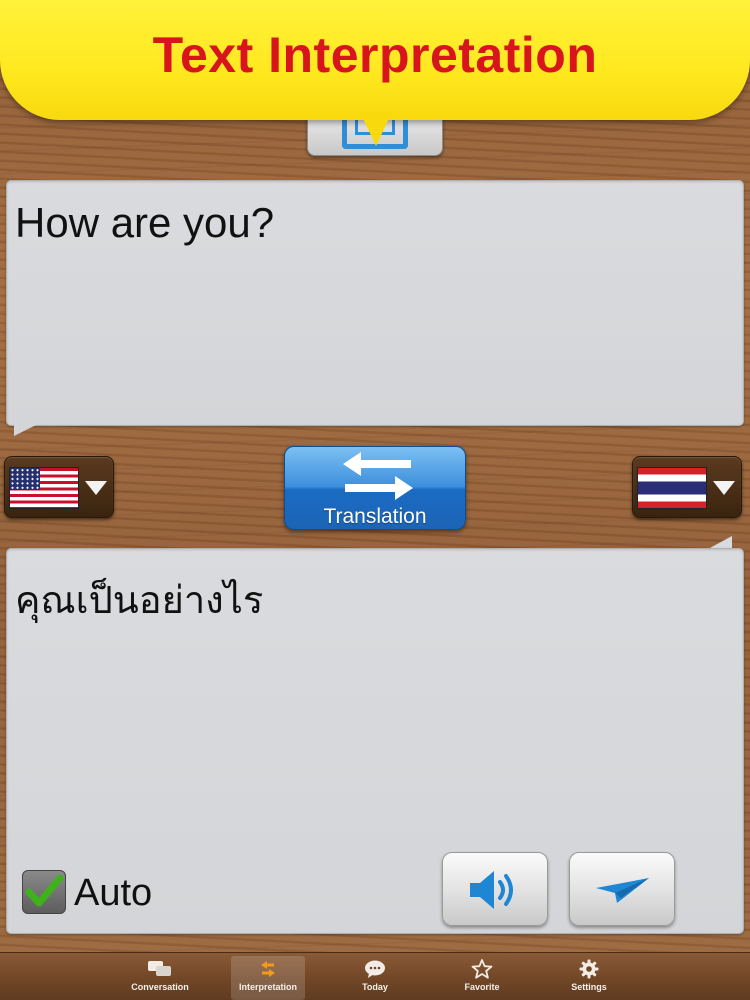 Image resolution: width=750 pixels, height=1000 pixels. Describe the element at coordinates (113, 893) in the screenshot. I see `auto-label: Auto` at that location.